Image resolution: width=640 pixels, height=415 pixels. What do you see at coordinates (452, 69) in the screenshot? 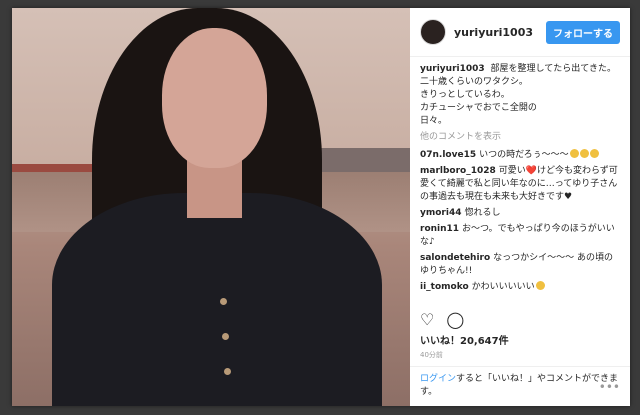
I see `caption-username: yuriyuri1003` at bounding box center [452, 69].